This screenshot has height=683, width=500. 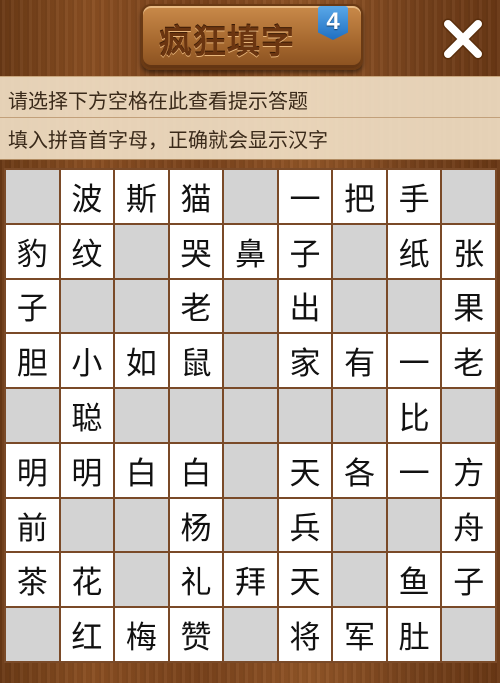 I want to click on grid-cell-filled: 有, so click(x=359, y=361).